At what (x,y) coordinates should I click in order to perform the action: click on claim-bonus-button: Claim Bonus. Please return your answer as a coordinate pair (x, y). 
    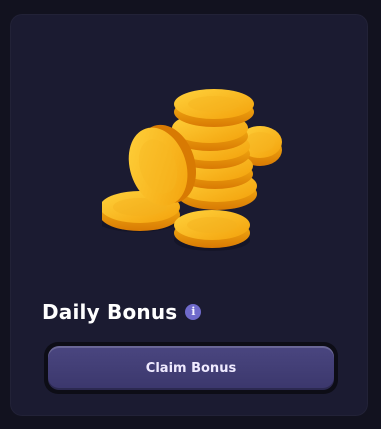
    Looking at the image, I should click on (191, 368).